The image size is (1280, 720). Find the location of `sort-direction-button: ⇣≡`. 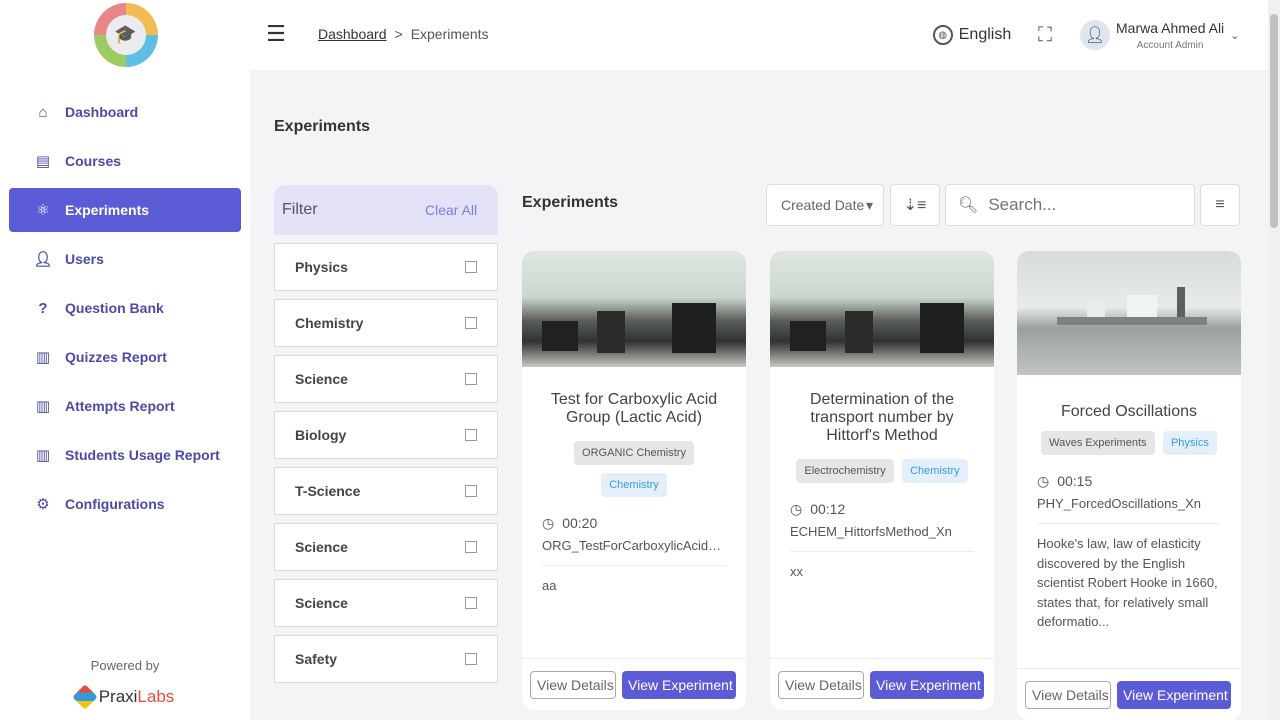

sort-direction-button: ⇣≡ is located at coordinates (915, 205).